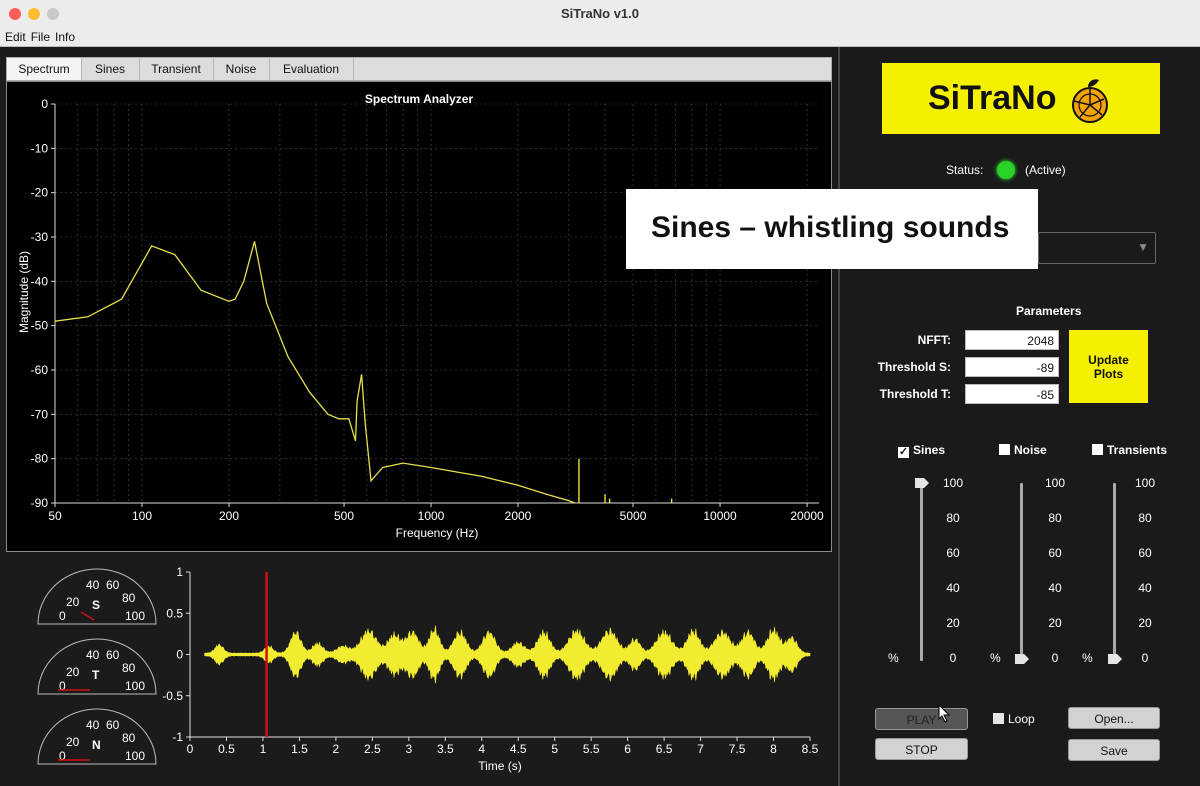 The width and height of the screenshot is (1200, 786). I want to click on meter-t: 20 40 6080 0 100 T, so click(97, 666).